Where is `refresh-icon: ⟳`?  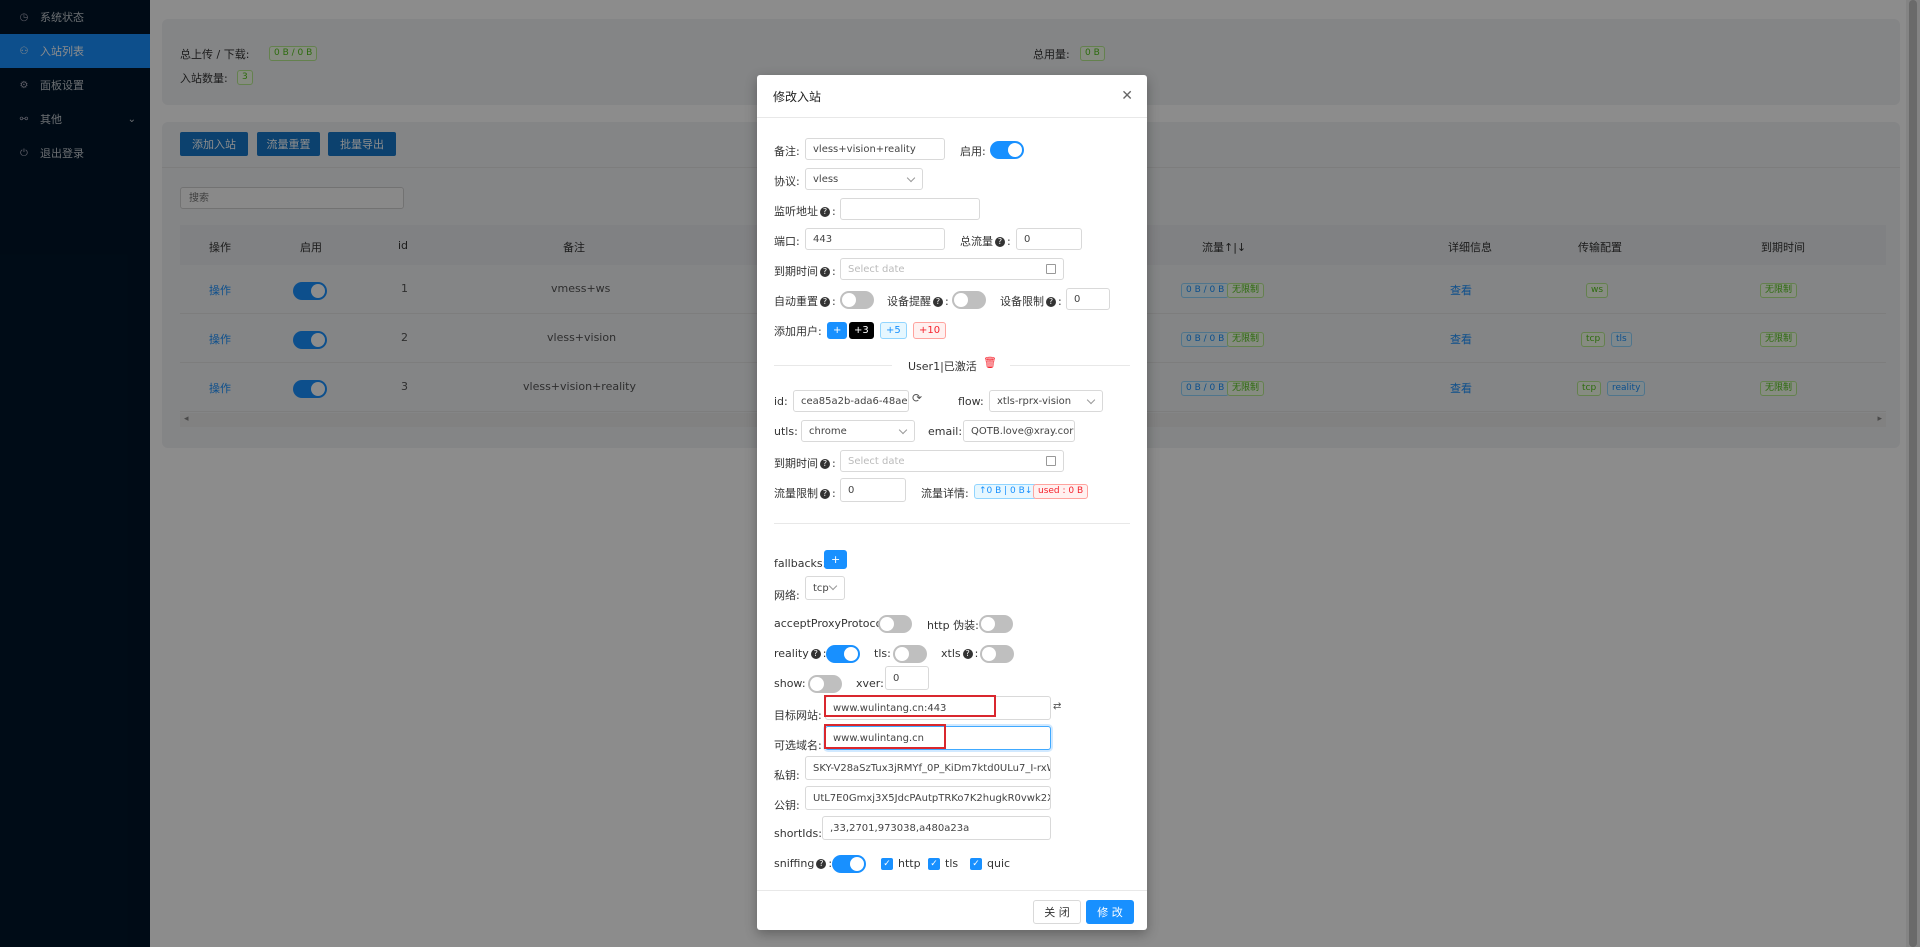
refresh-icon: ⟳ is located at coordinates (917, 398).